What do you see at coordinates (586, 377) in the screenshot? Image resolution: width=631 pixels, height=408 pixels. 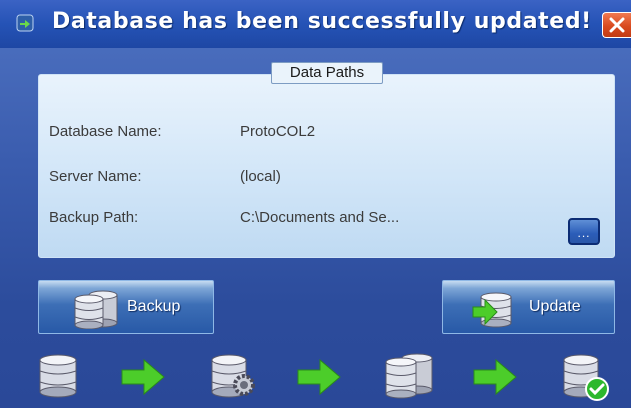 I see `database-check-icon` at bounding box center [586, 377].